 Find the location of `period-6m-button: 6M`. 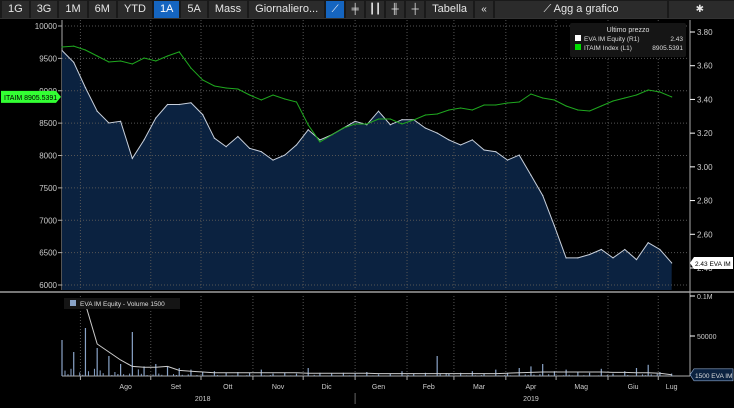

period-6m-button: 6M is located at coordinates (102, 9).